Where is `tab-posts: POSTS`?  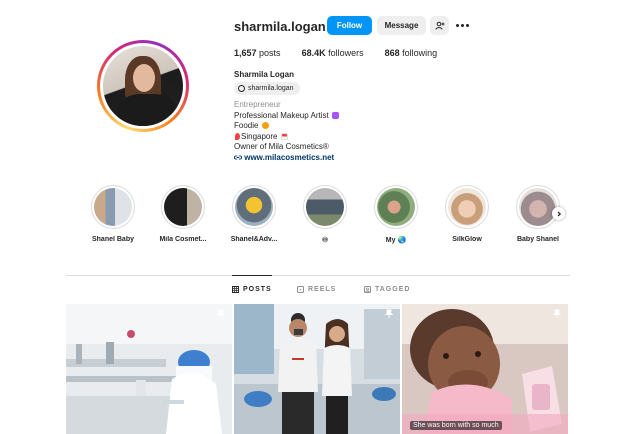
tab-posts: POSTS is located at coordinates (252, 289).